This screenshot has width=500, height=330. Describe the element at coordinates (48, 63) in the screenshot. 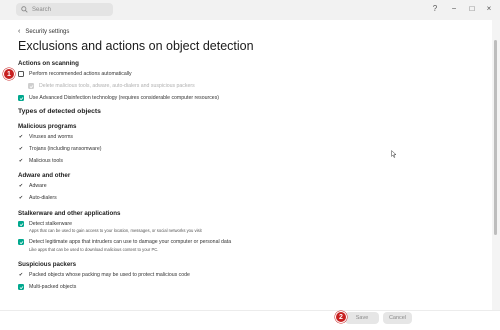

I see `actions-heading: Actions on scanning` at that location.